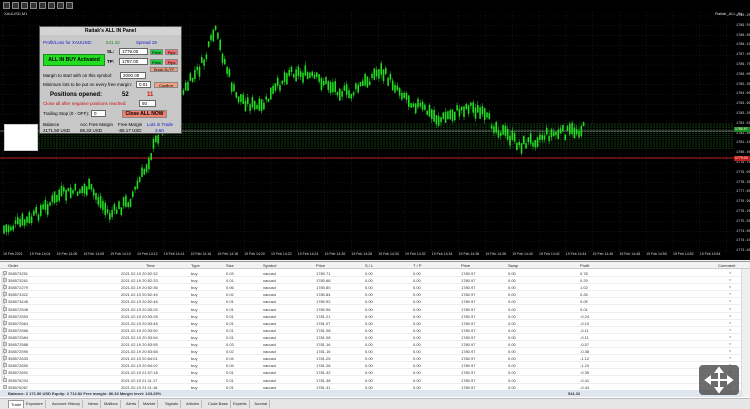 Image resolution: width=750 pixels, height=409 pixels. Describe the element at coordinates (193, 404) in the screenshot. I see `tab-articles: Articles` at that location.